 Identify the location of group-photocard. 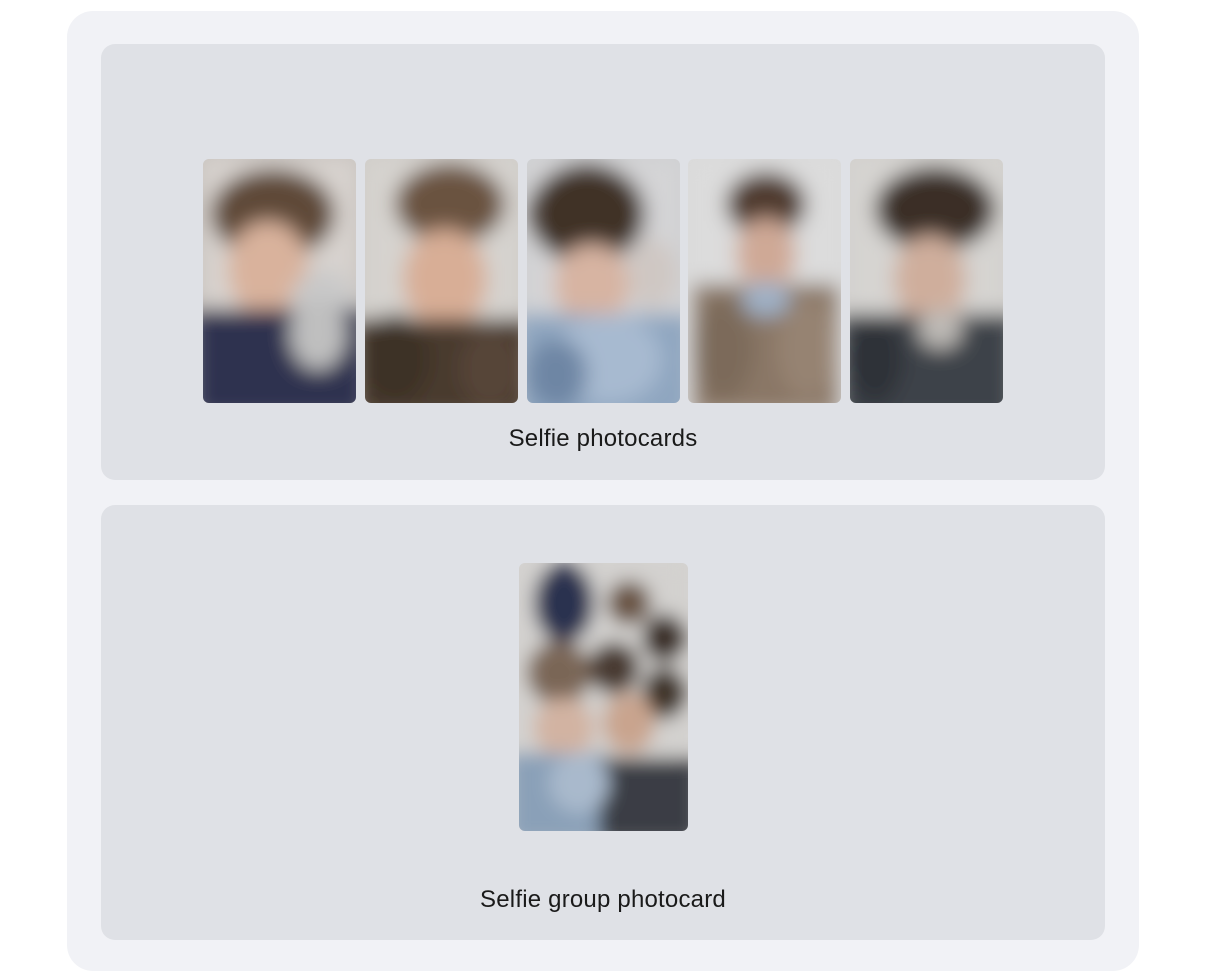
(603, 697).